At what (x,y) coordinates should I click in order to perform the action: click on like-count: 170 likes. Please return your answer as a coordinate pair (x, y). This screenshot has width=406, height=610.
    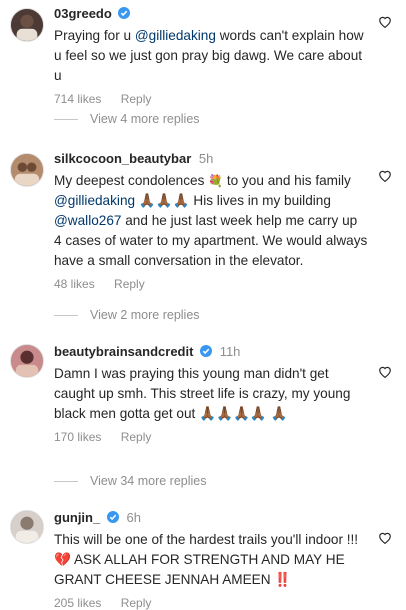
    Looking at the image, I should click on (77, 437).